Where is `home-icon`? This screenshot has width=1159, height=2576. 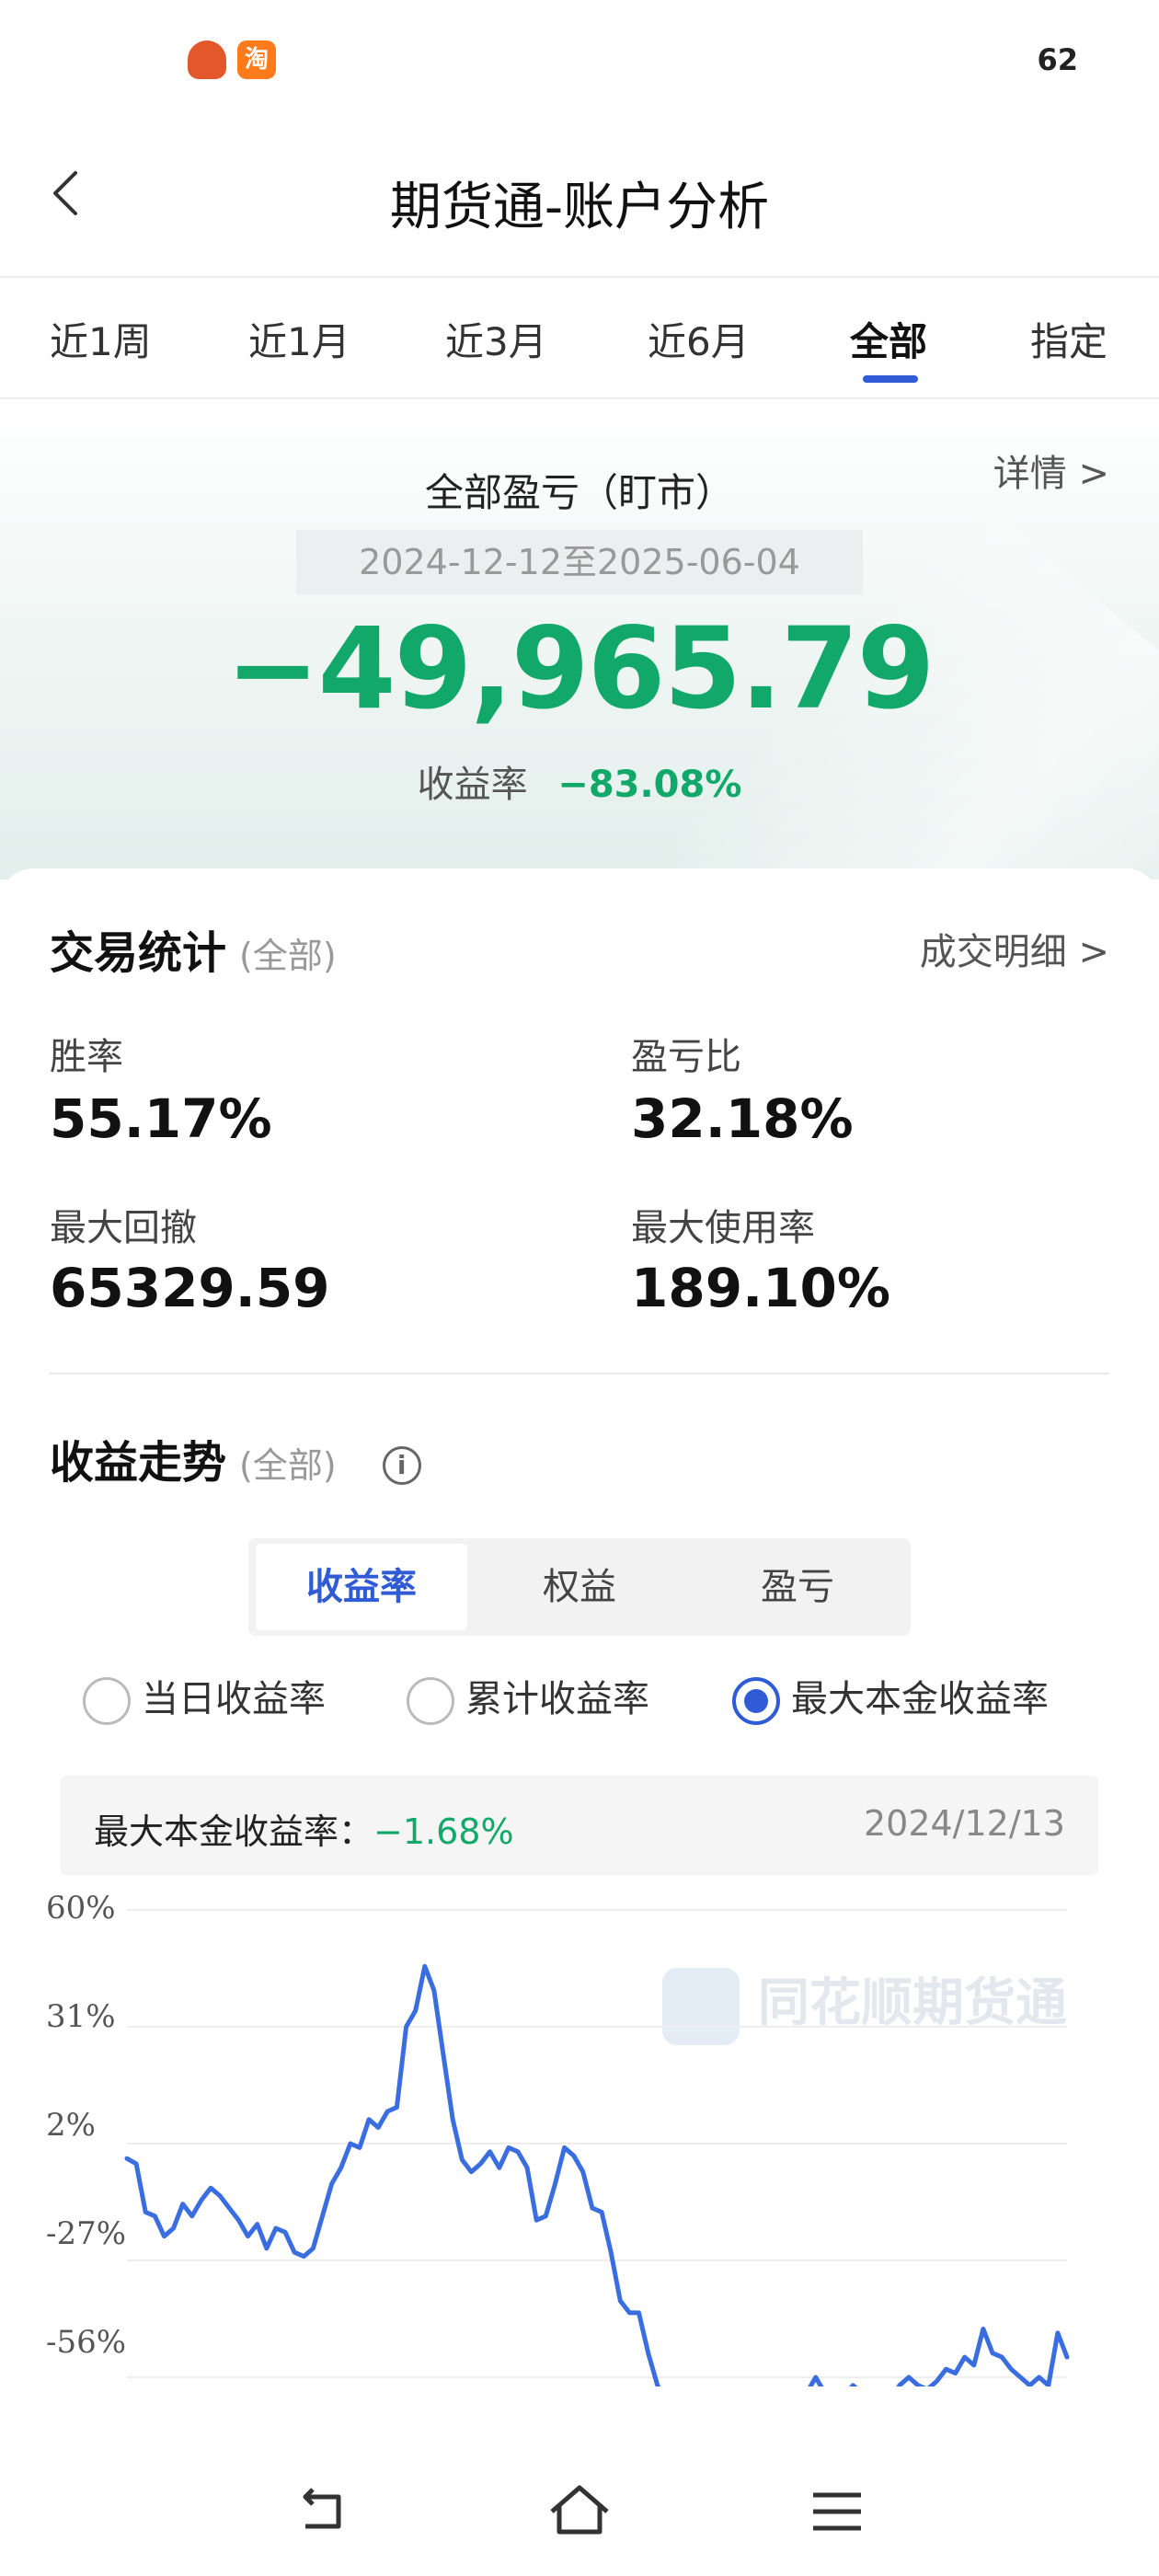 home-icon is located at coordinates (579, 2511).